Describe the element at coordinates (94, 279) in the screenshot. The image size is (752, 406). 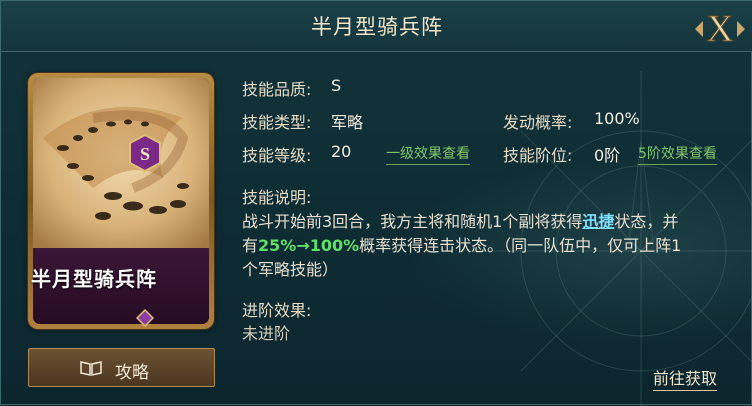
I see `card-skill-name: 半月型骑兵阵` at that location.